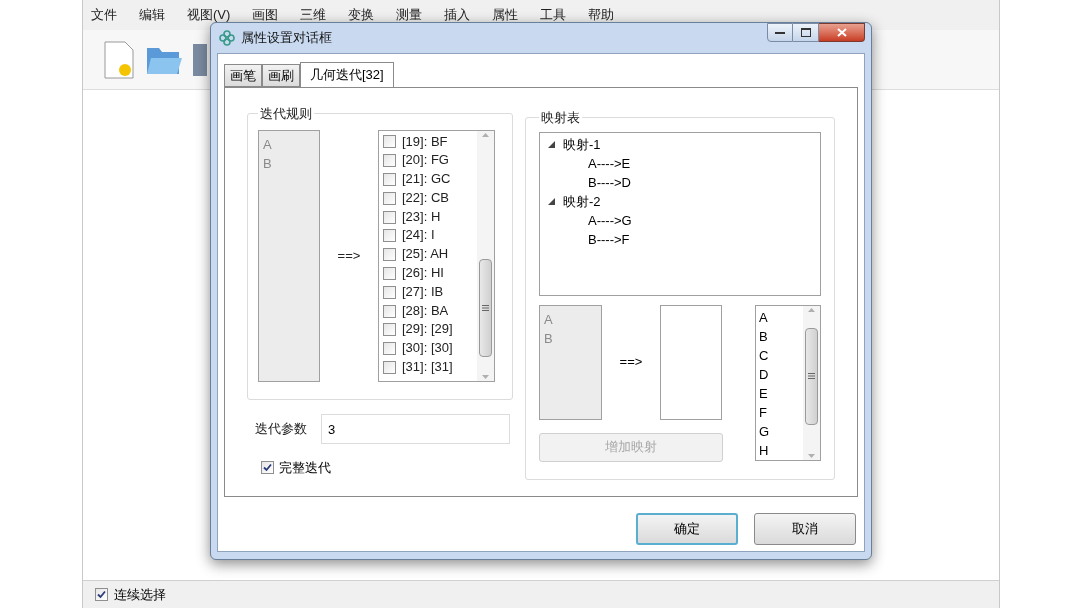  What do you see at coordinates (781, 450) in the screenshot?
I see `list-item: H` at bounding box center [781, 450].